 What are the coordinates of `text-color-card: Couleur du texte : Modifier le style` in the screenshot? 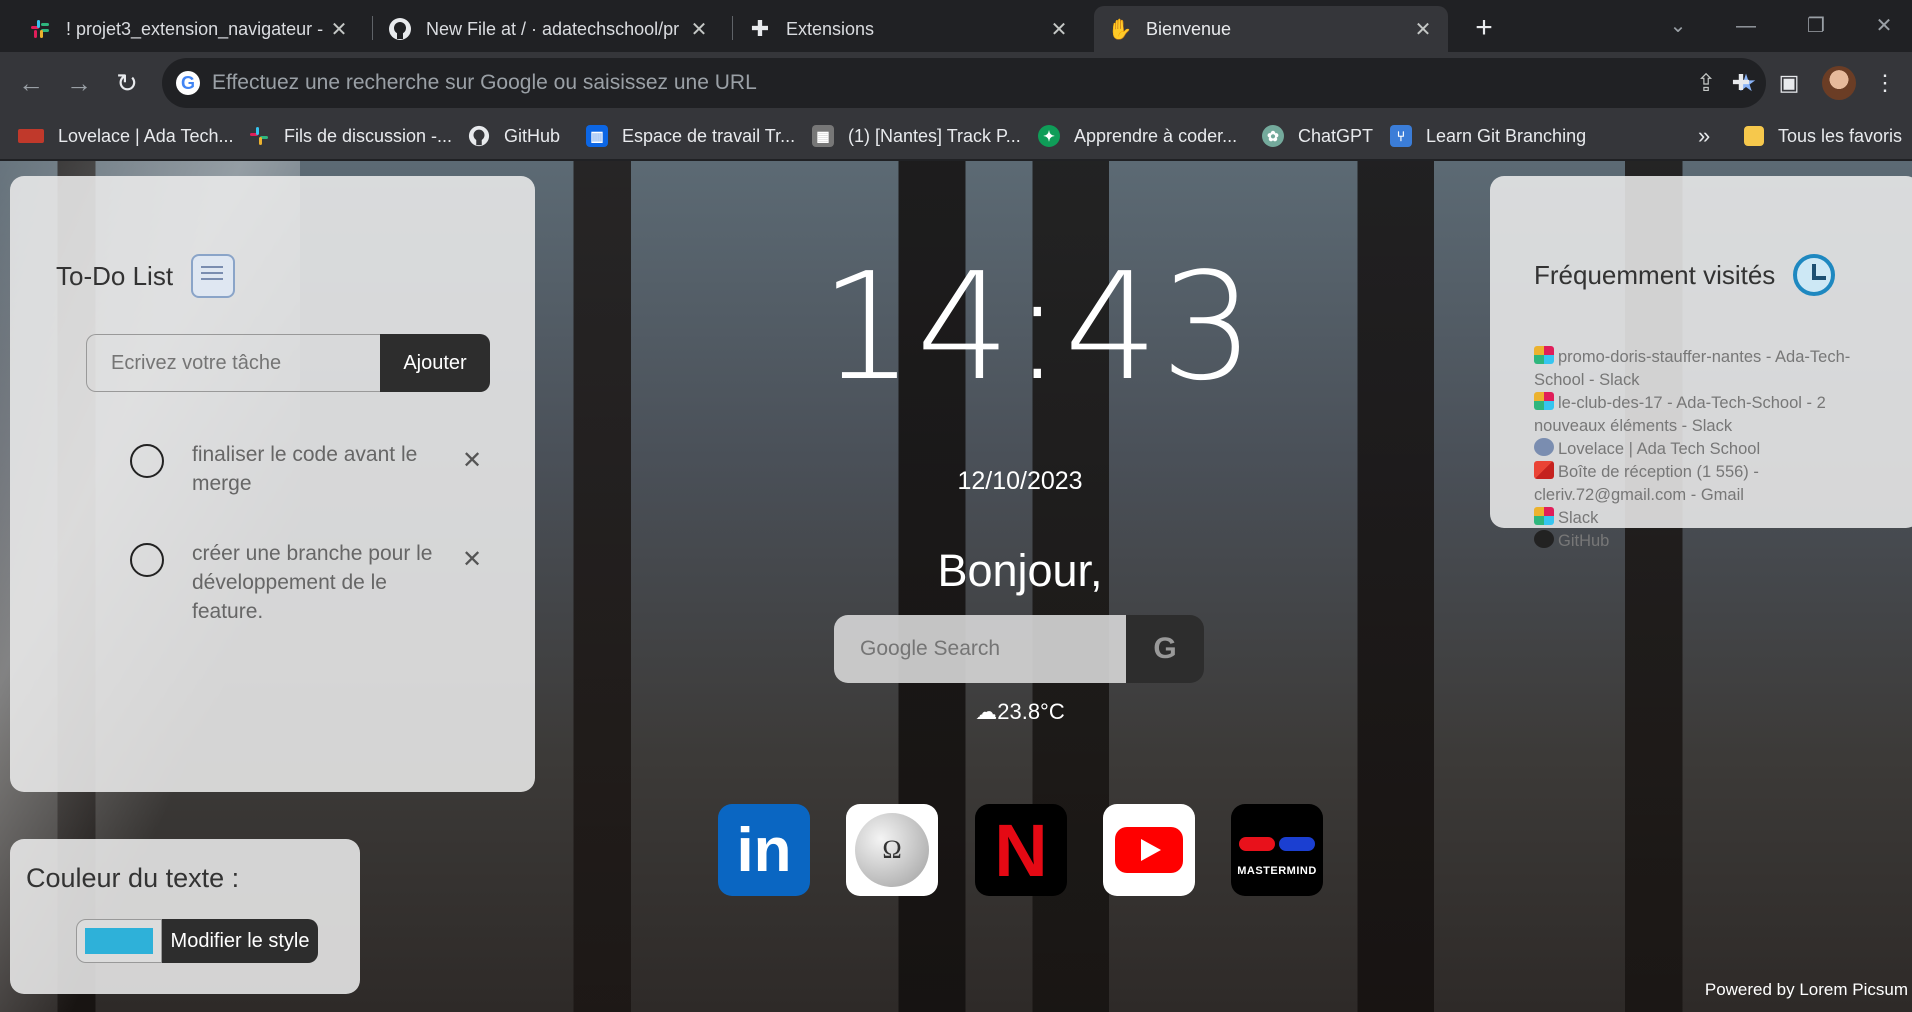 It's located at (185, 916).